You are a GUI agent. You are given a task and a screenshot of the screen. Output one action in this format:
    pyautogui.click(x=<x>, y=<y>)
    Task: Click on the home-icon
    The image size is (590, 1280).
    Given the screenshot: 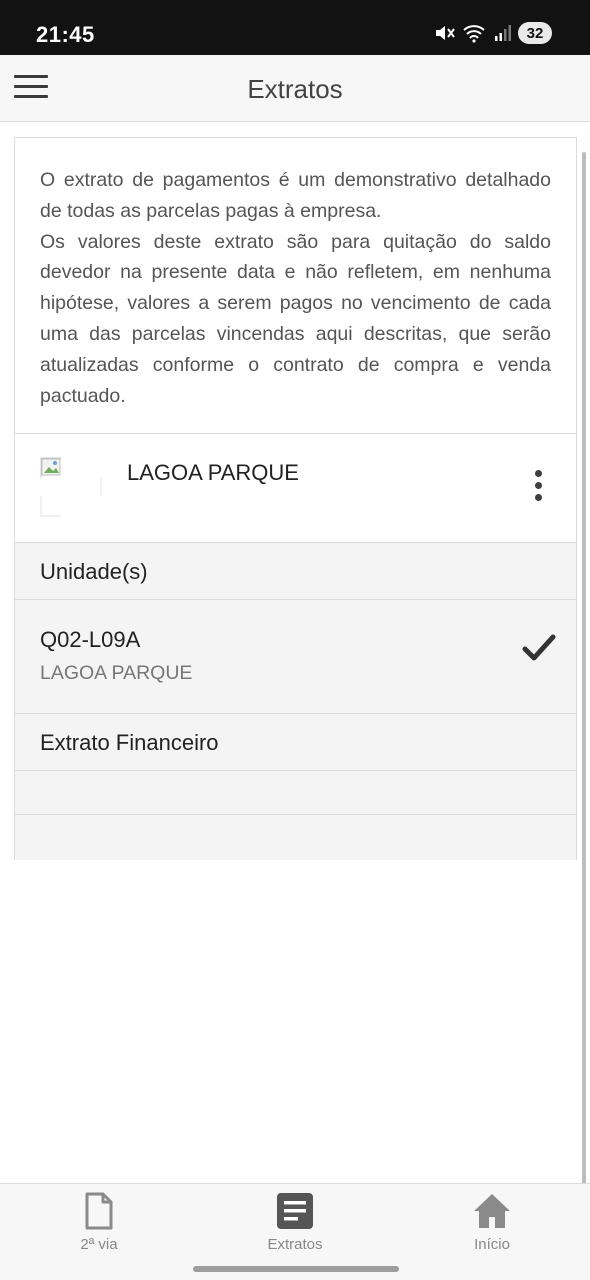 What is the action you would take?
    pyautogui.click(x=492, y=1211)
    